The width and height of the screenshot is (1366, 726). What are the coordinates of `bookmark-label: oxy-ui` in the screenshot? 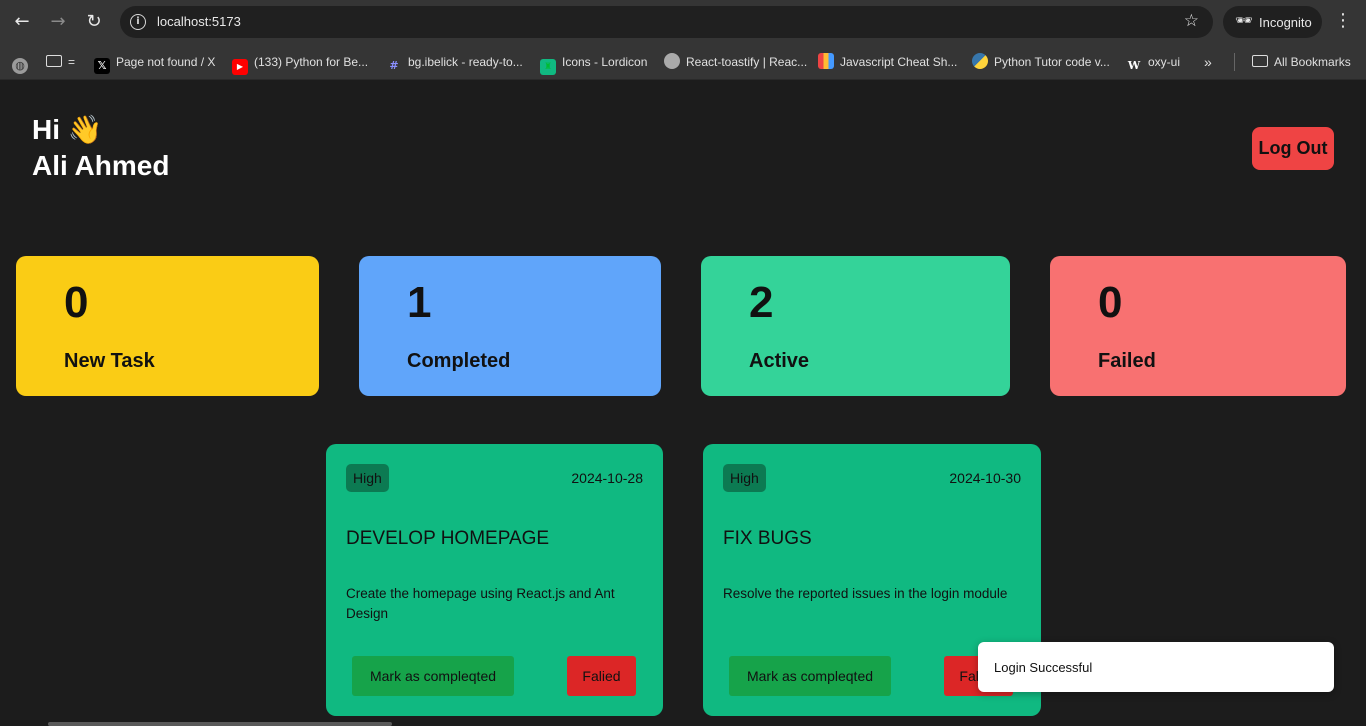 It's located at (1164, 62).